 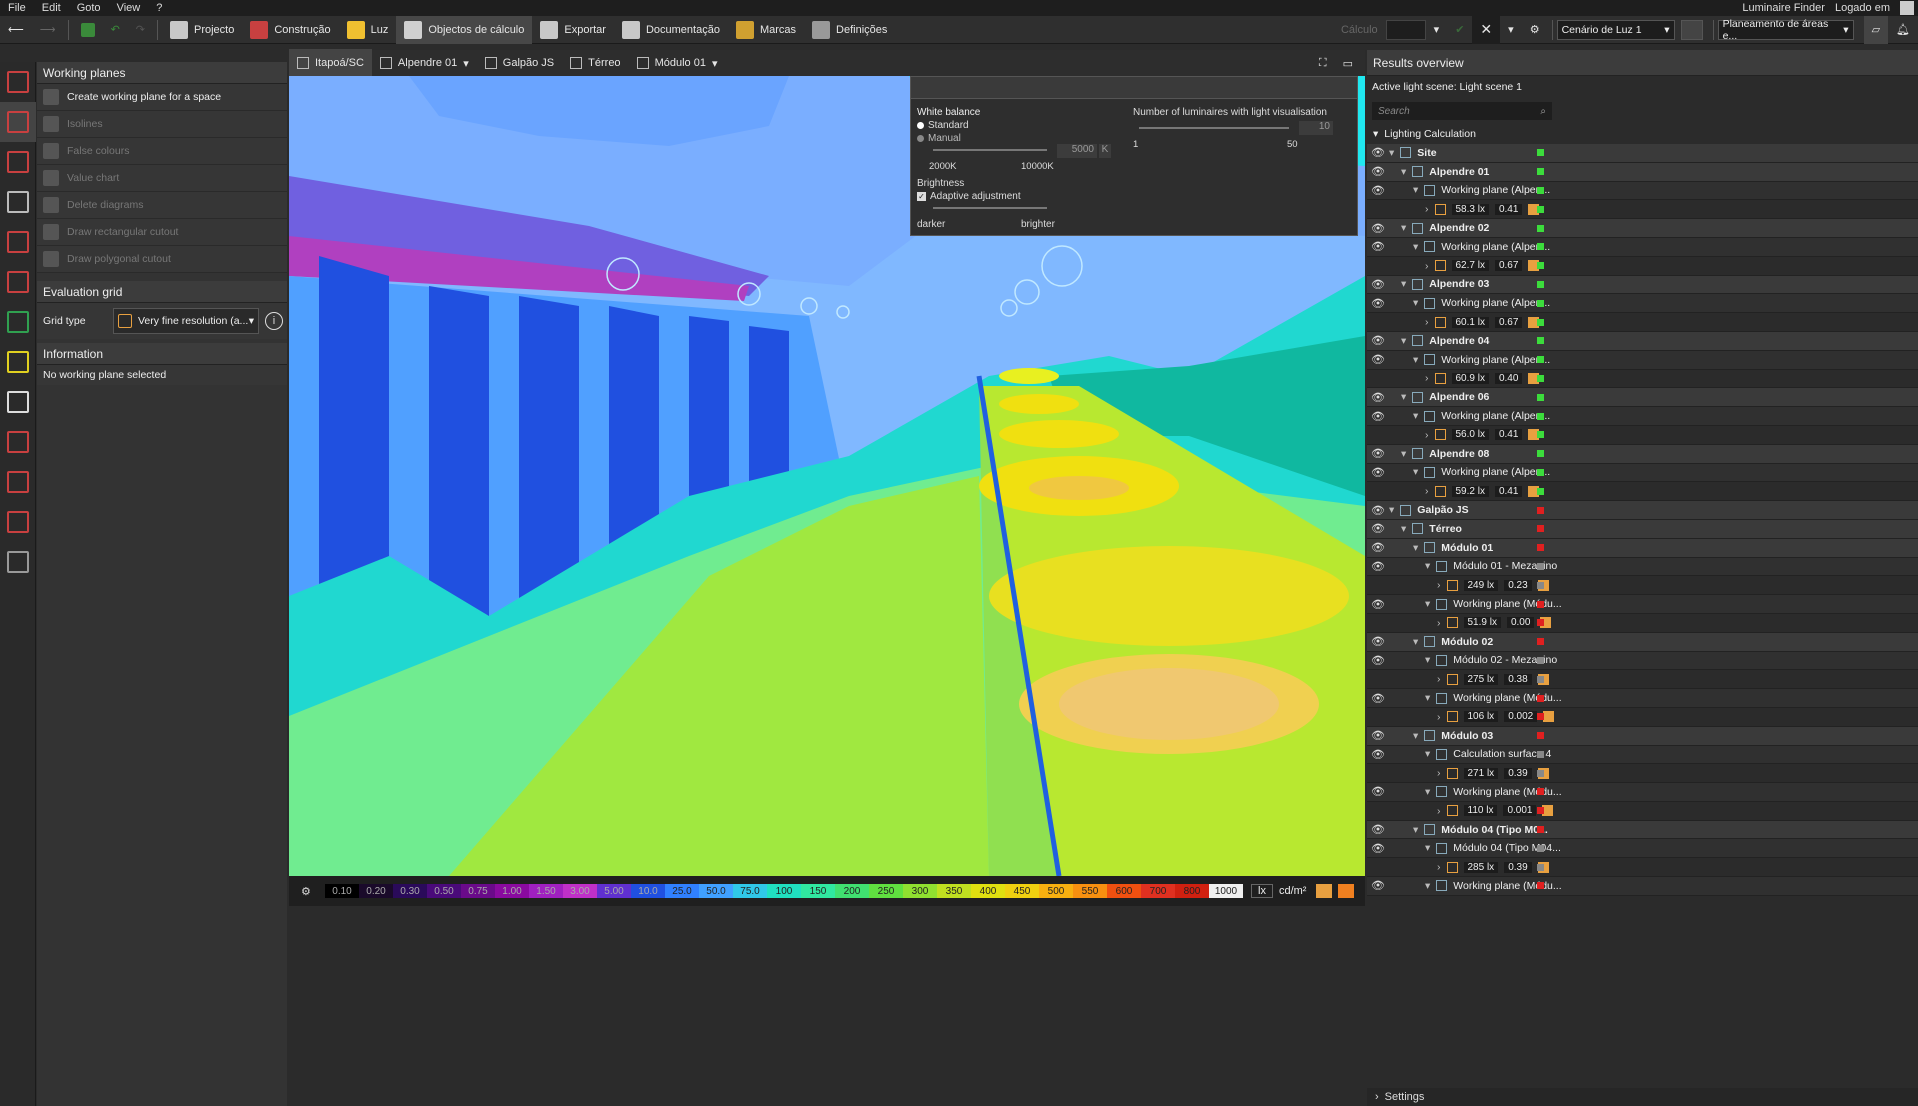 I want to click on forward-button: ⟶, so click(x=48, y=30).